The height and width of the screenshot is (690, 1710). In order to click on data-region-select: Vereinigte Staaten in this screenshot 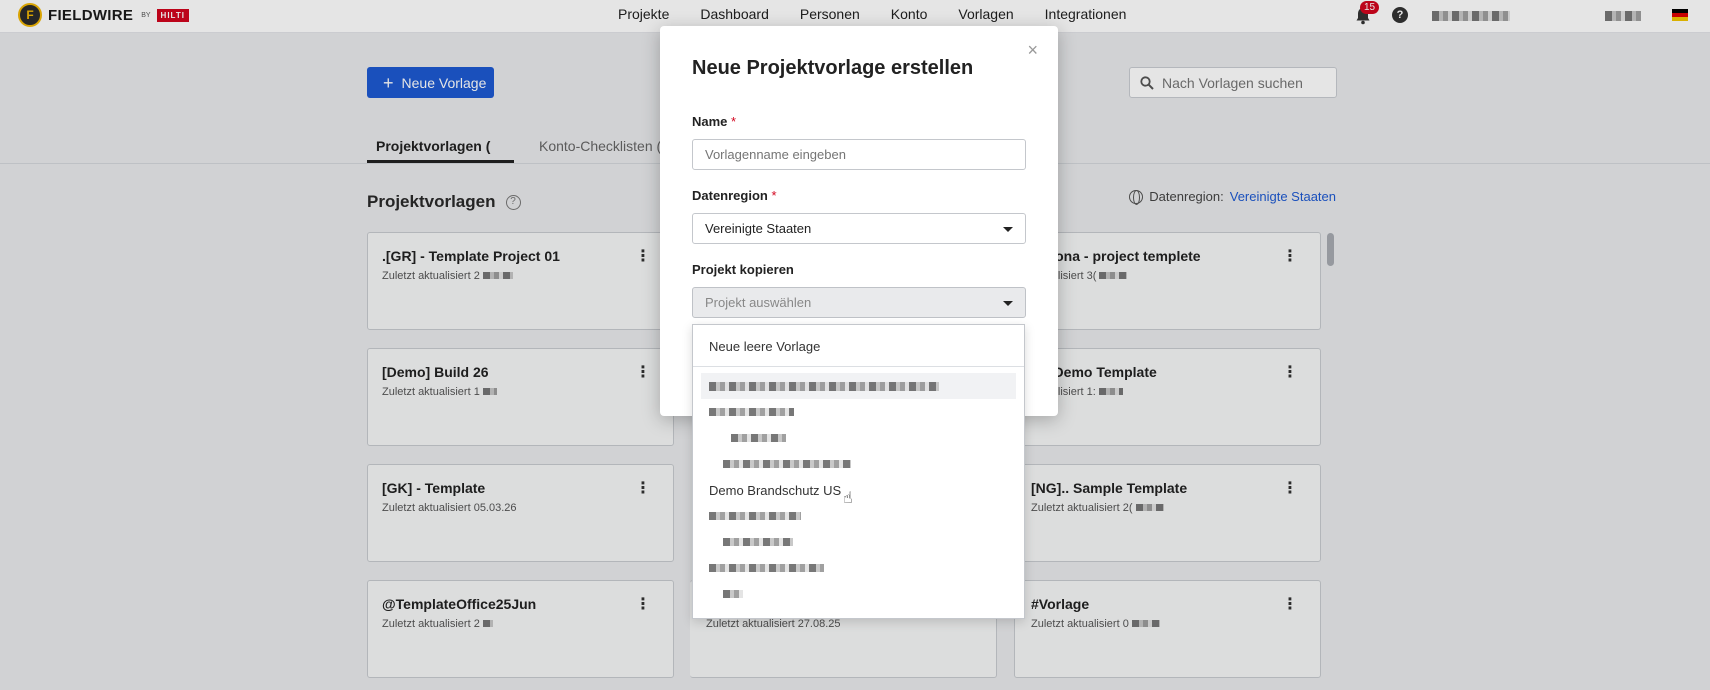, I will do `click(859, 228)`.